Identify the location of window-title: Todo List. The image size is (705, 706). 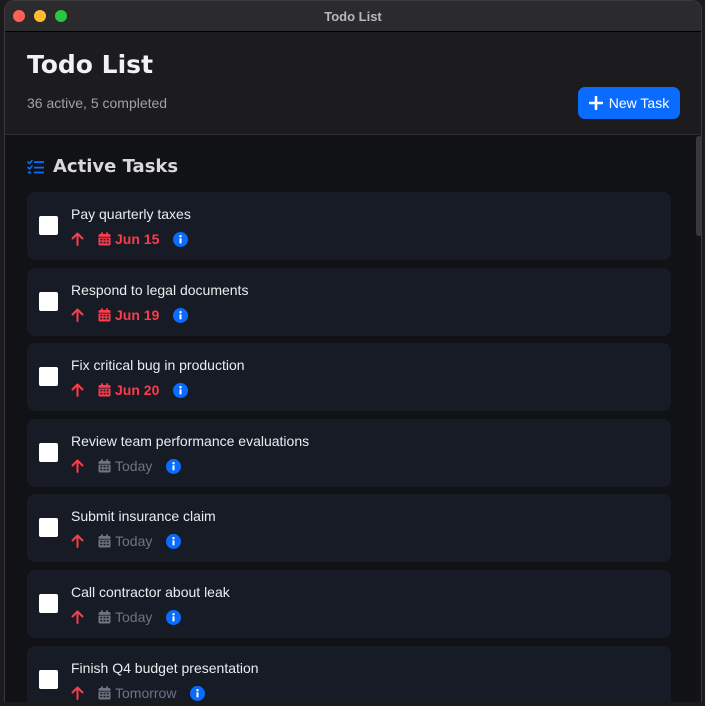
(353, 16).